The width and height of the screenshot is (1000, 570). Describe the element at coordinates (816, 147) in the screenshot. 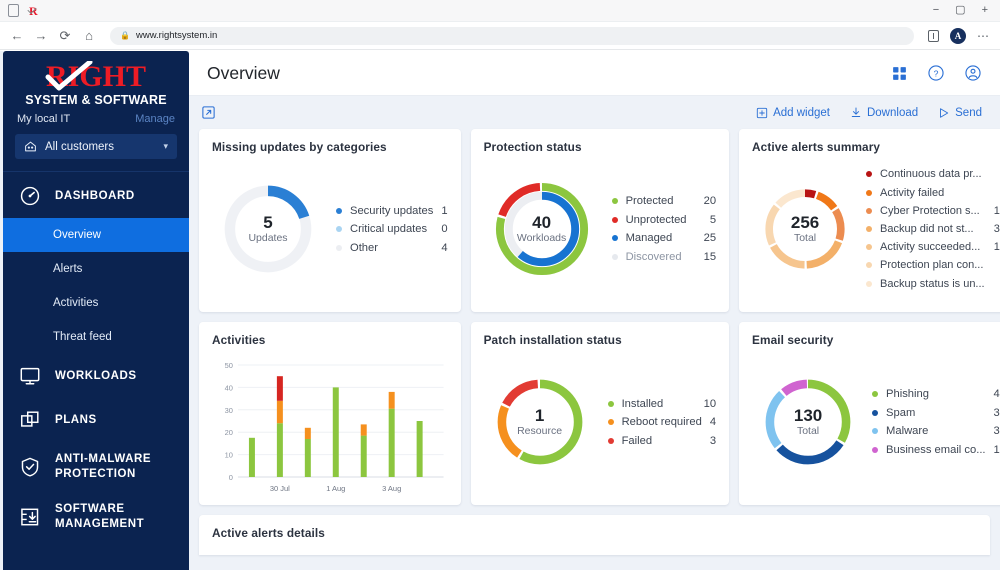

I see `widget-title: Active alerts summary` at that location.